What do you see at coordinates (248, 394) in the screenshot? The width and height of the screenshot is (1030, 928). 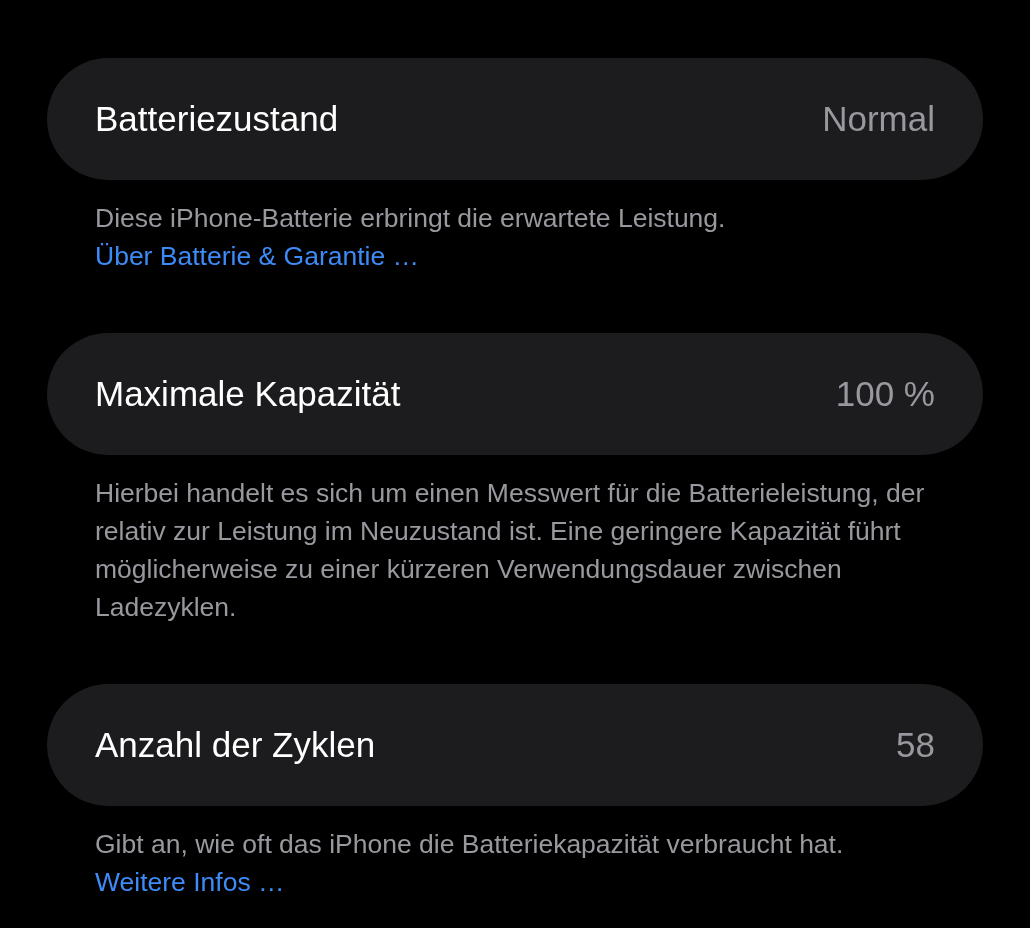 I see `setting-label: Maximale Kapazität` at bounding box center [248, 394].